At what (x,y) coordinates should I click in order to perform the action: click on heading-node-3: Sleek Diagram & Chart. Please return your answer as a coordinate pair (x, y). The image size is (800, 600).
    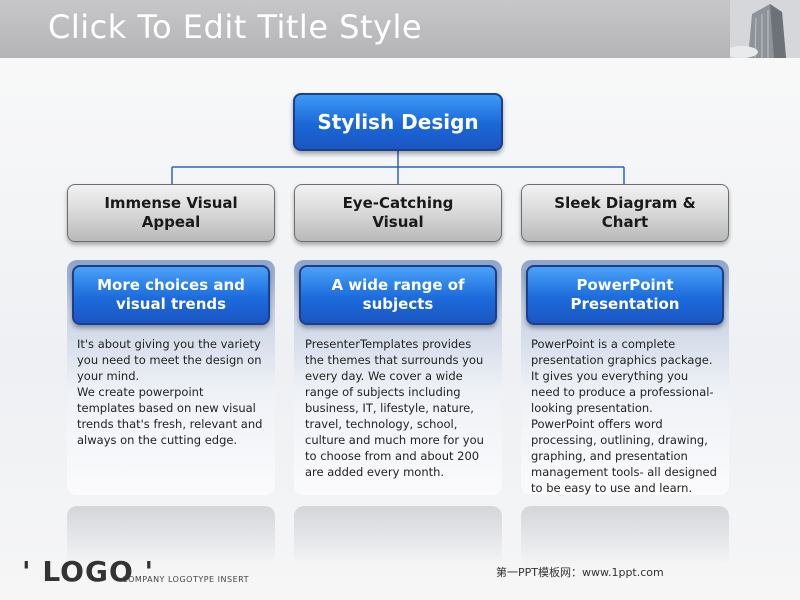
    Looking at the image, I should click on (625, 213).